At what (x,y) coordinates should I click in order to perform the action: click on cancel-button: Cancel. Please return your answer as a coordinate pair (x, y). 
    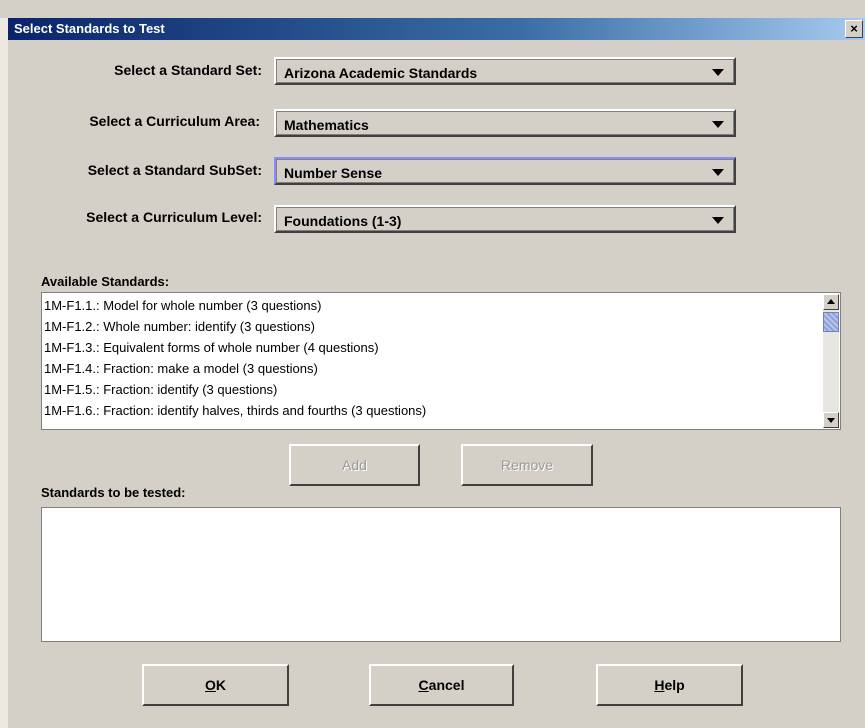
    Looking at the image, I should click on (441, 685).